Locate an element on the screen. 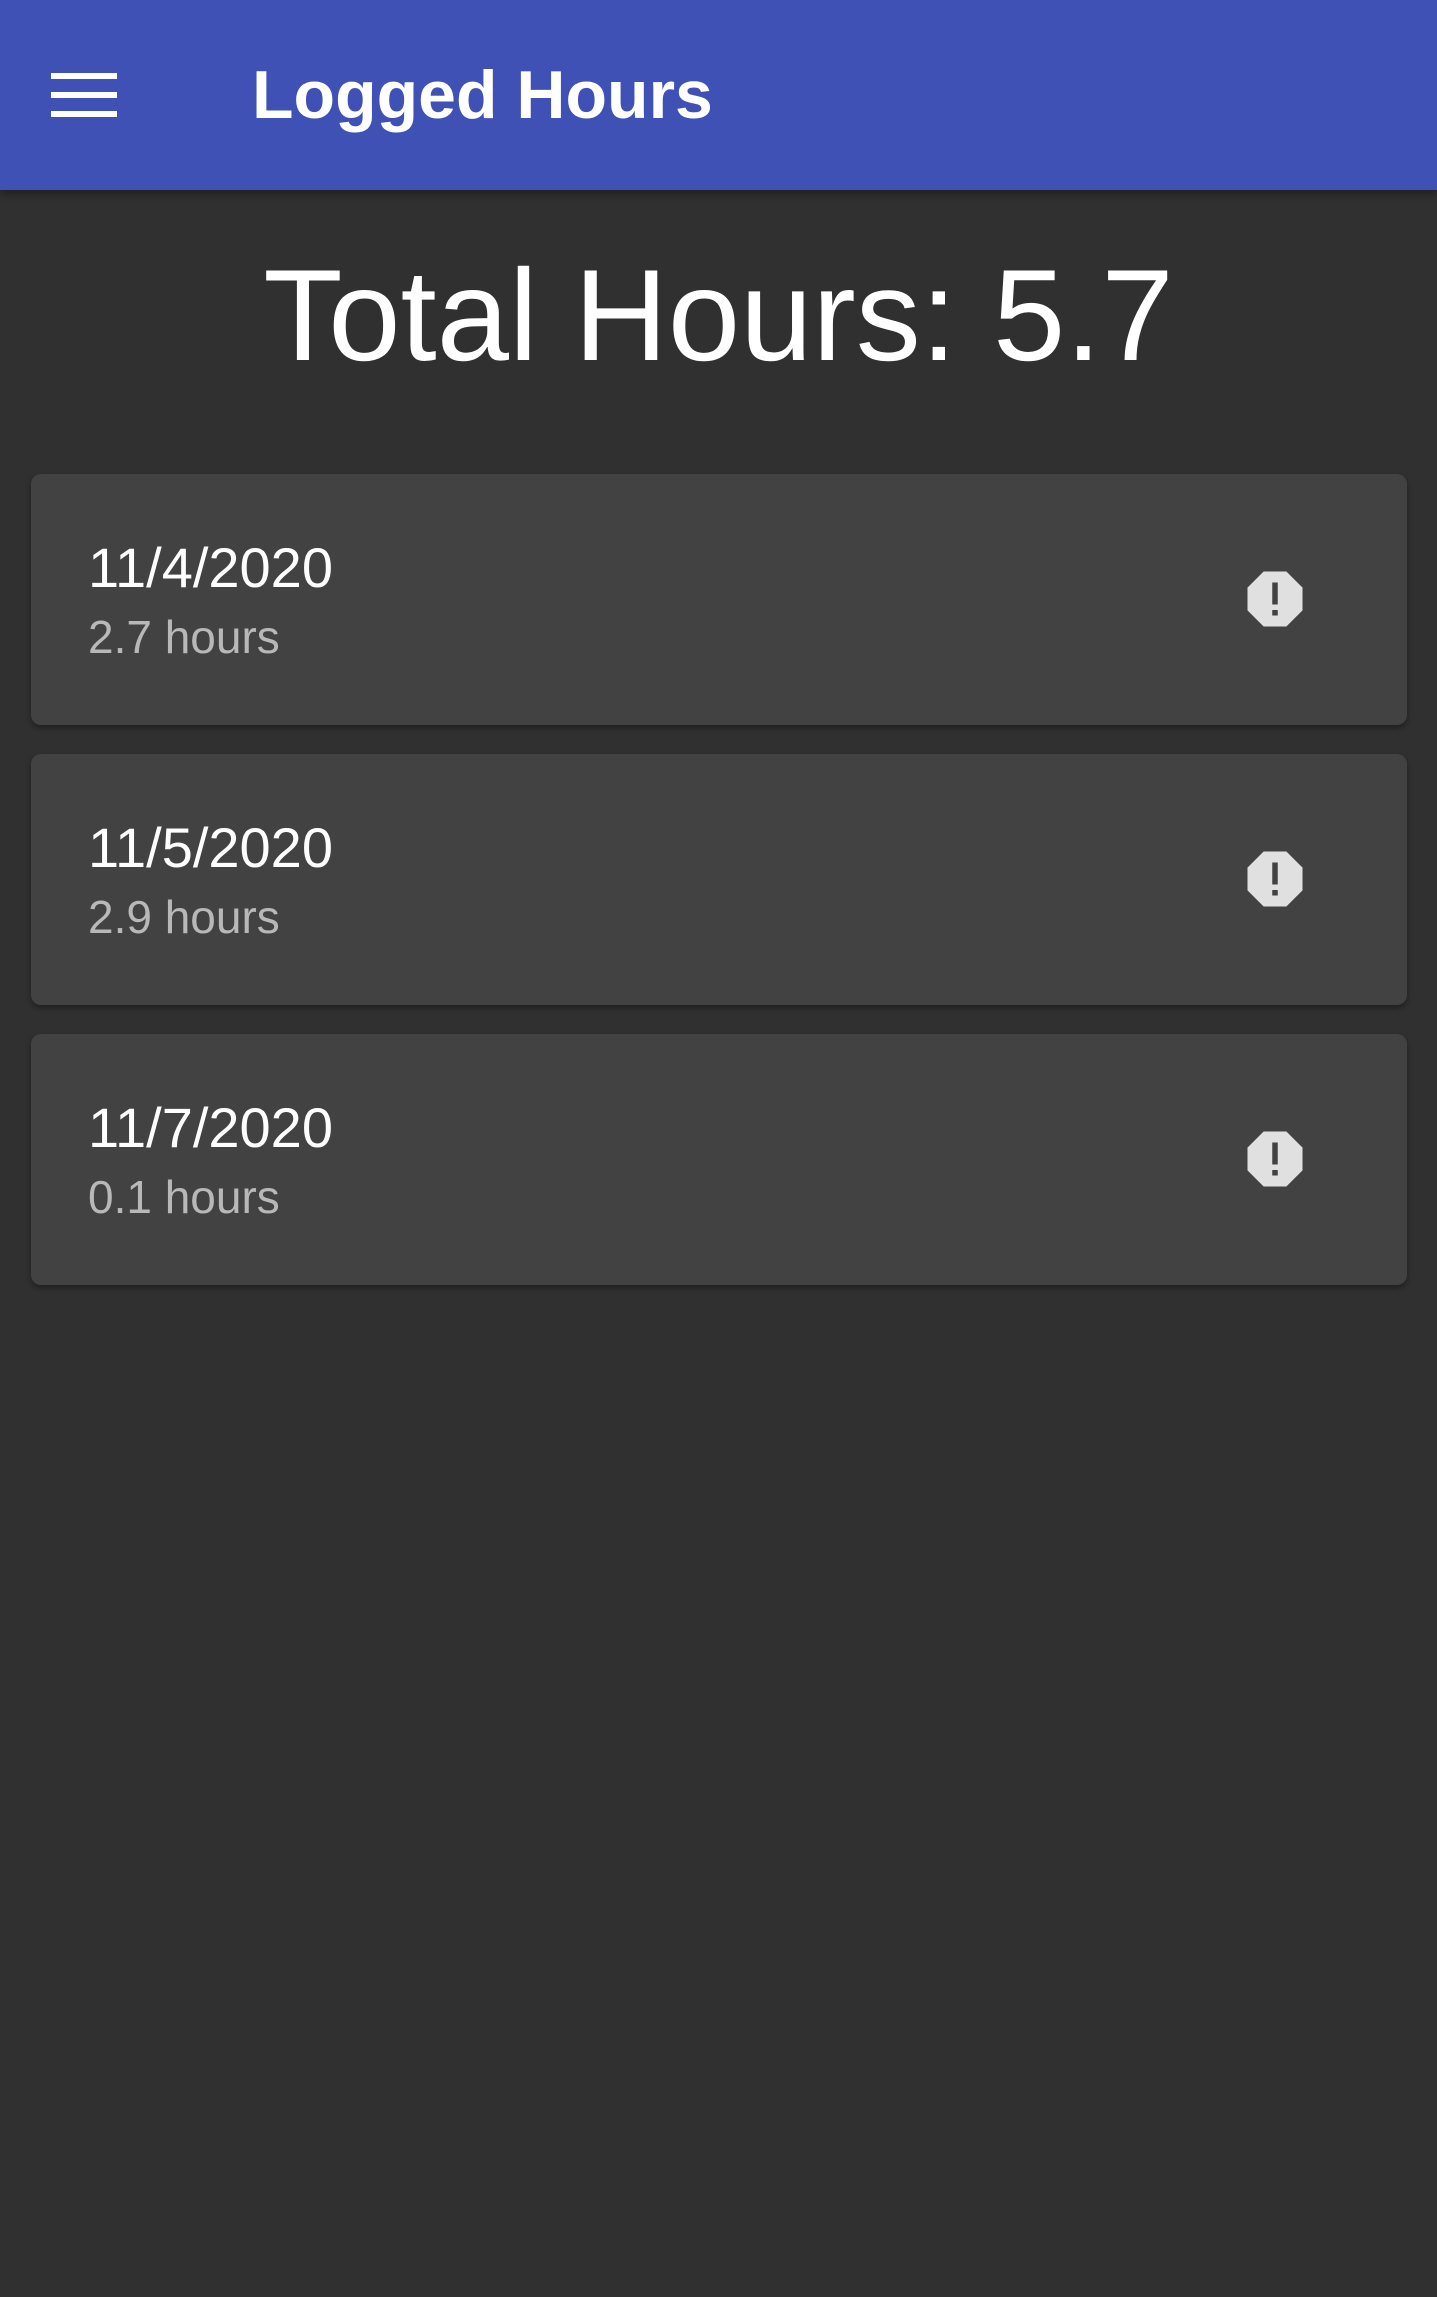 Image resolution: width=1437 pixels, height=2297 pixels. log-entry-date: 11/4/2020 is located at coordinates (210, 567).